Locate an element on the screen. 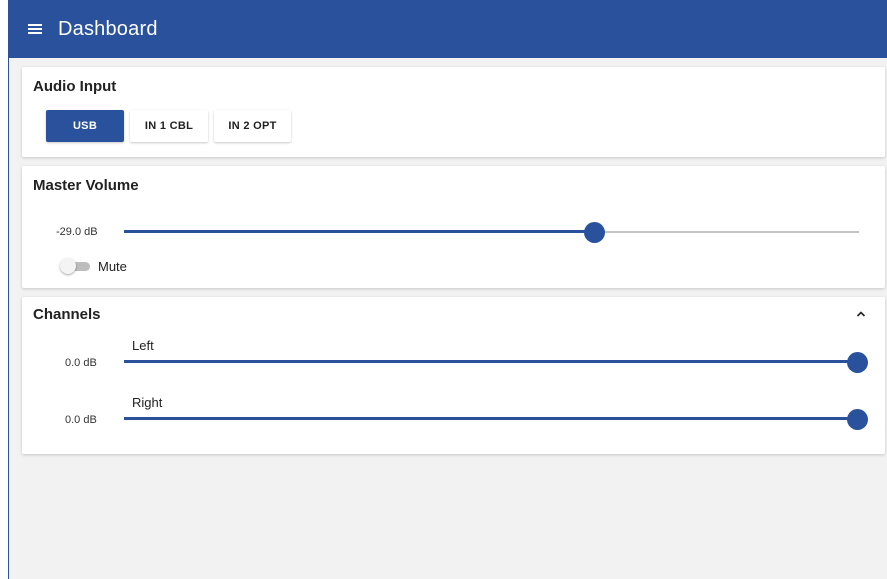 This screenshot has width=887, height=579. channel-left-value: 0.0 dB is located at coordinates (81, 363).